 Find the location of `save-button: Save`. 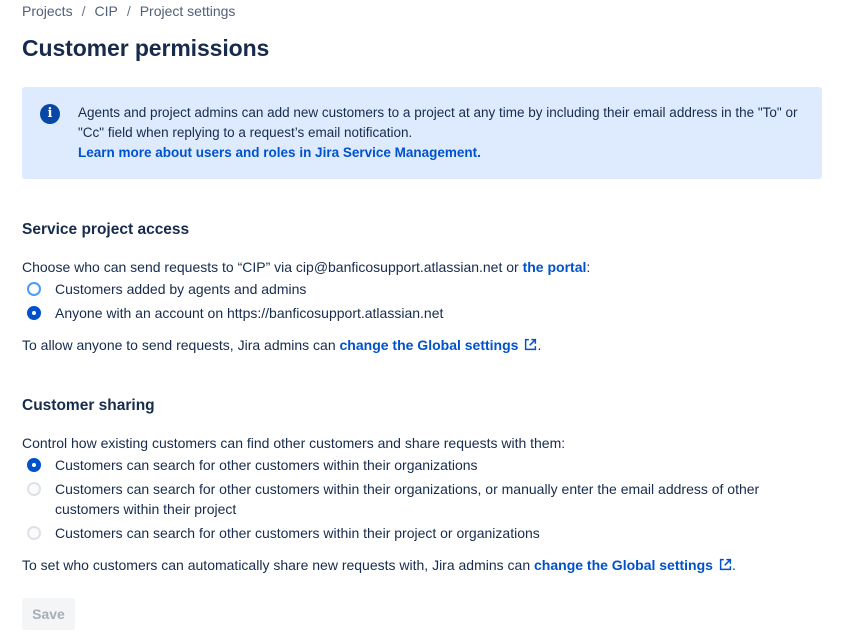

save-button: Save is located at coordinates (48, 614).